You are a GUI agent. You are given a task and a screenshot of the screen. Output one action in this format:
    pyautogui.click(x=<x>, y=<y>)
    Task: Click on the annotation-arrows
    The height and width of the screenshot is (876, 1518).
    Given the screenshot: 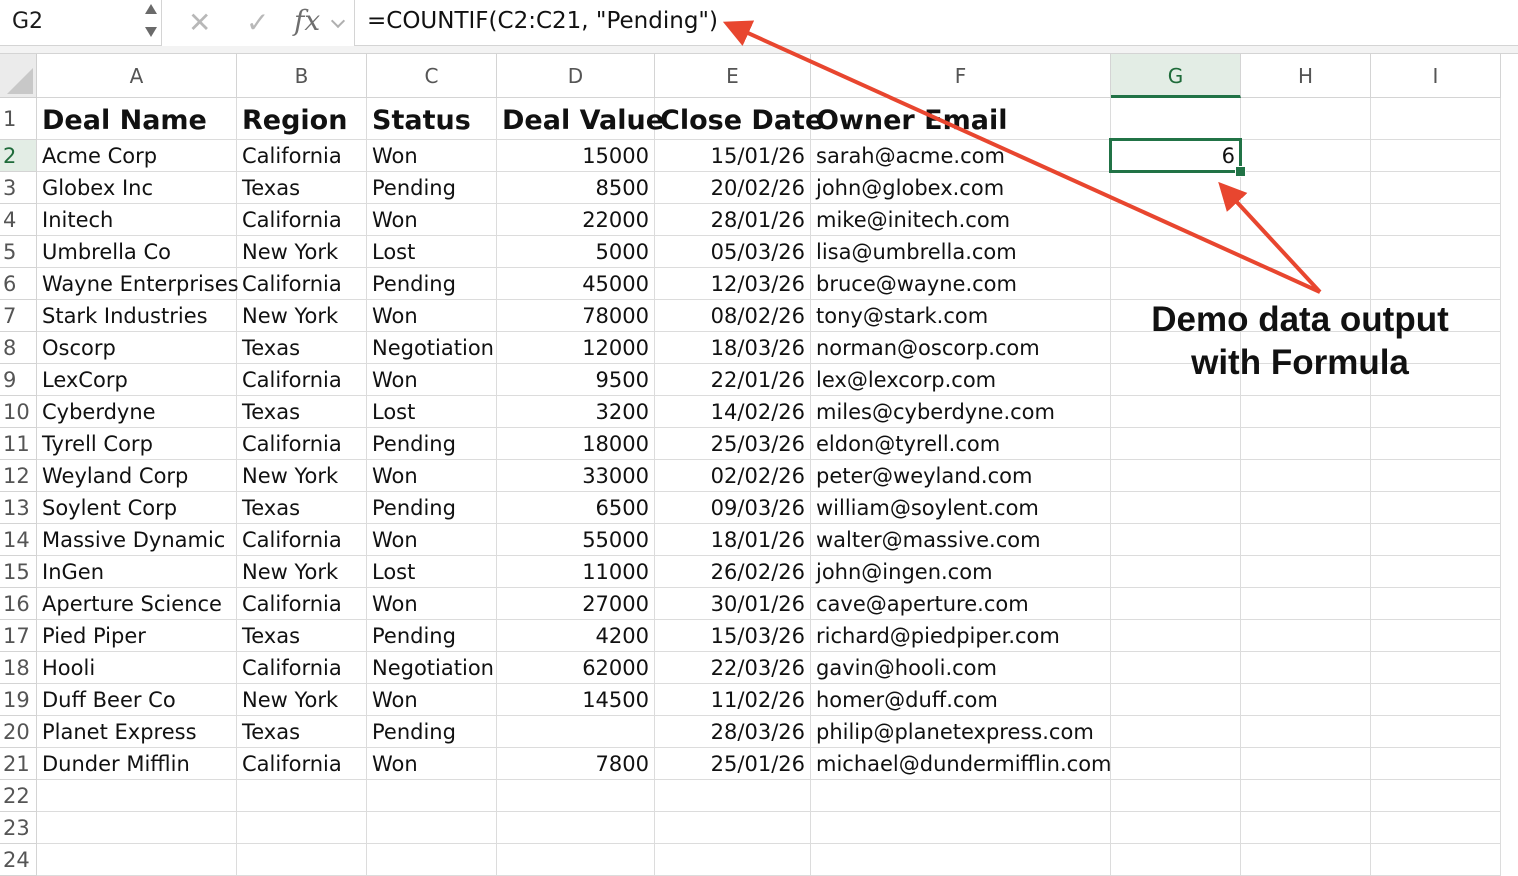 What is the action you would take?
    pyautogui.click(x=1022, y=157)
    